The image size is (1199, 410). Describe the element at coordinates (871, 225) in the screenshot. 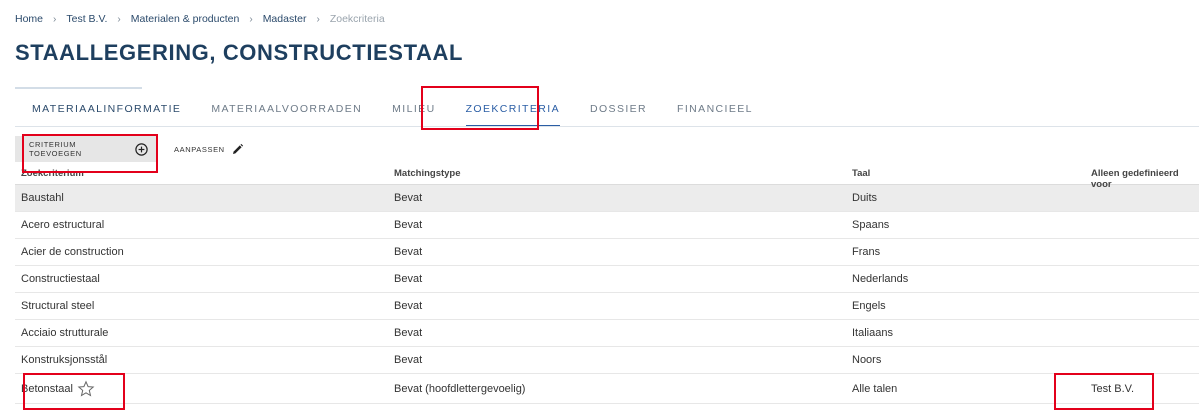

I see `cell-language: Spaans` at that location.